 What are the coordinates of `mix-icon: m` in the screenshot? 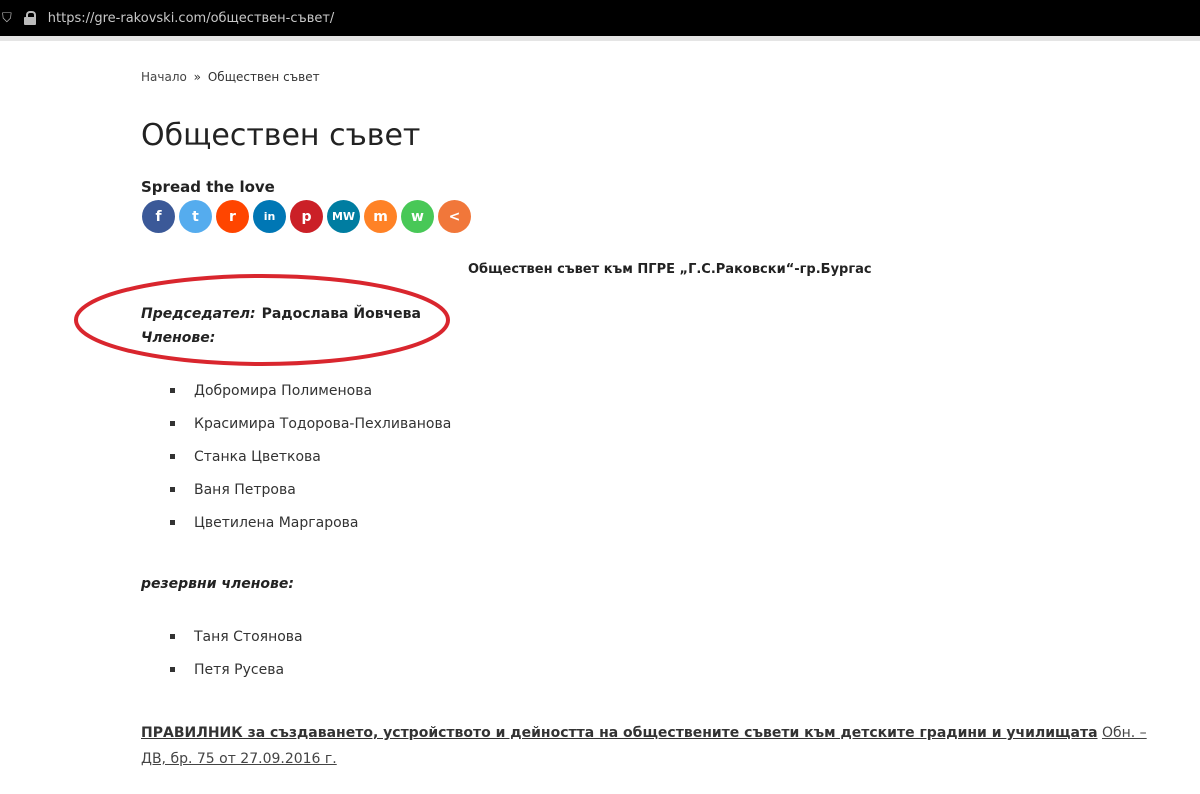 It's located at (380, 216).